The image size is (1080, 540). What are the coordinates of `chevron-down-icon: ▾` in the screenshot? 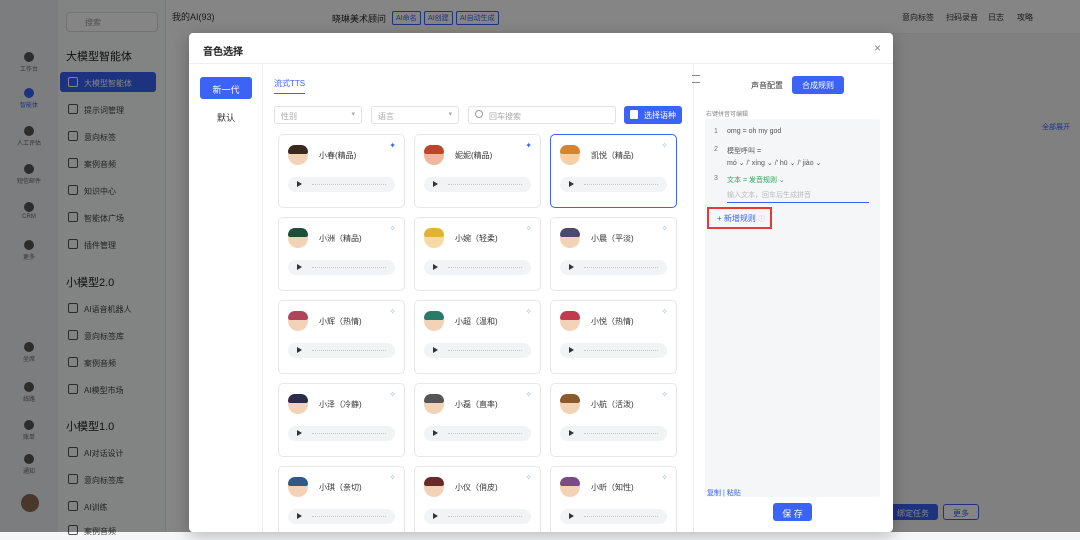 It's located at (353, 114).